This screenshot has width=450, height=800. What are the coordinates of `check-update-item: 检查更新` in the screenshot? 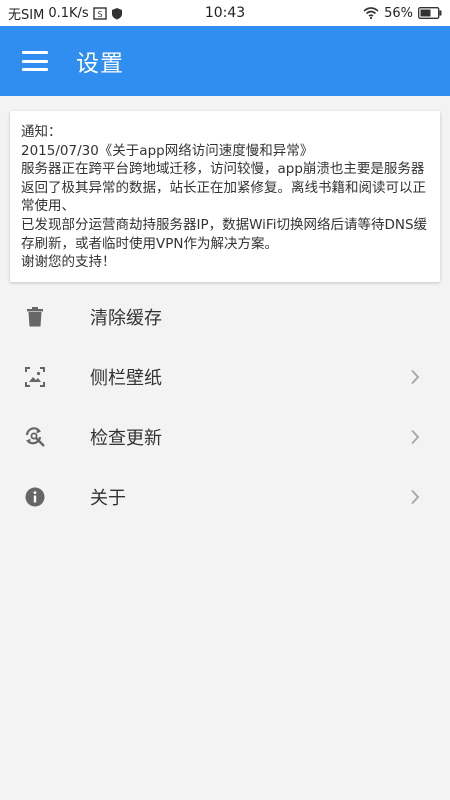 It's located at (225, 437).